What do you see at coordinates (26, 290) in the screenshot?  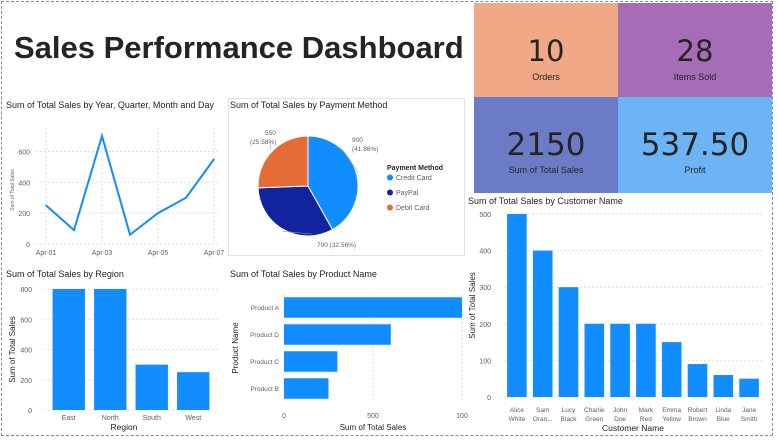 I see `y-tick-label: 800` at bounding box center [26, 290].